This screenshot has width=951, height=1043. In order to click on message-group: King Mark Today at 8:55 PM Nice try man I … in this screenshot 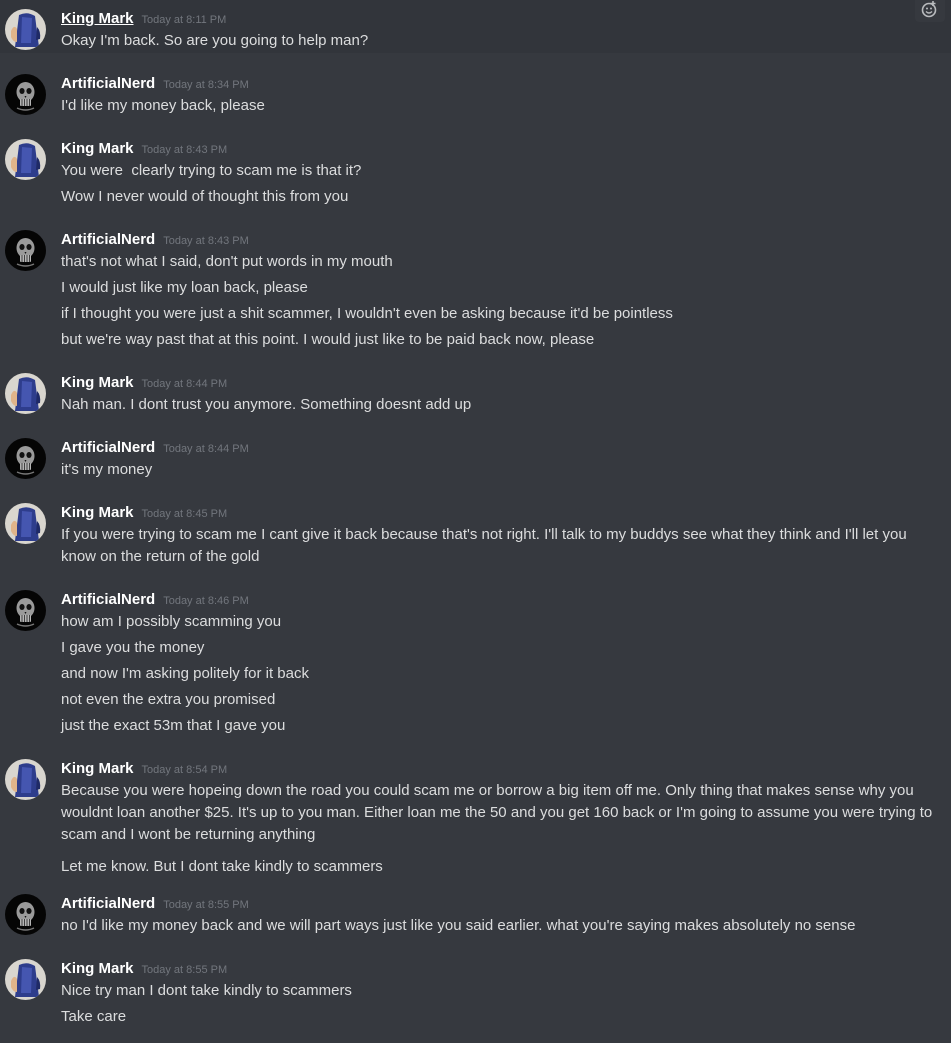, I will do `click(475, 996)`.